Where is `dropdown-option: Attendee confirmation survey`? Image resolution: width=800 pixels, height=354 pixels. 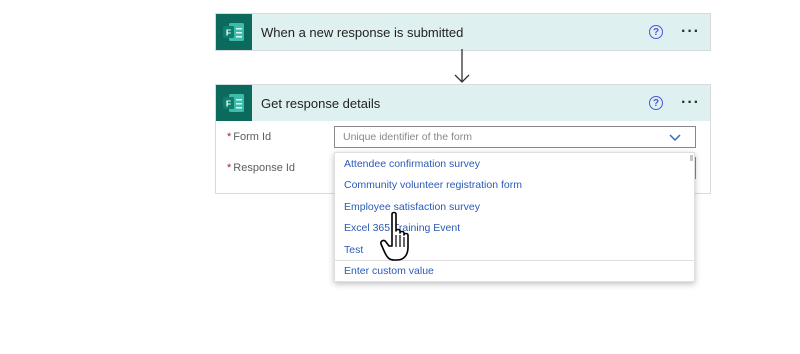 dropdown-option: Attendee confirmation survey is located at coordinates (412, 164).